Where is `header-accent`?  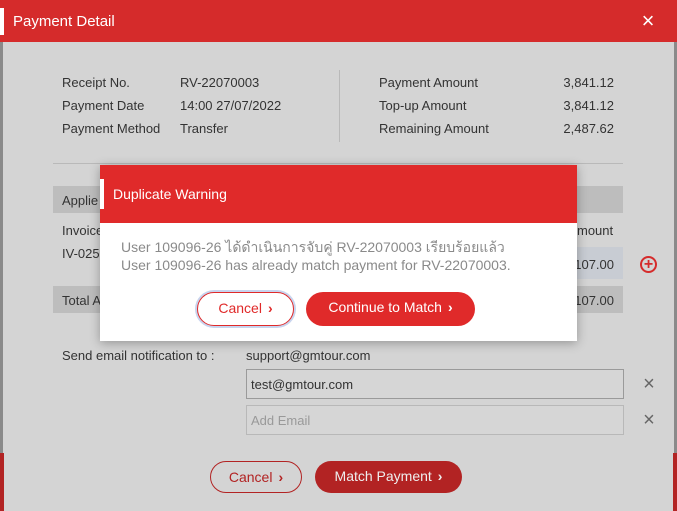
header-accent is located at coordinates (2, 21).